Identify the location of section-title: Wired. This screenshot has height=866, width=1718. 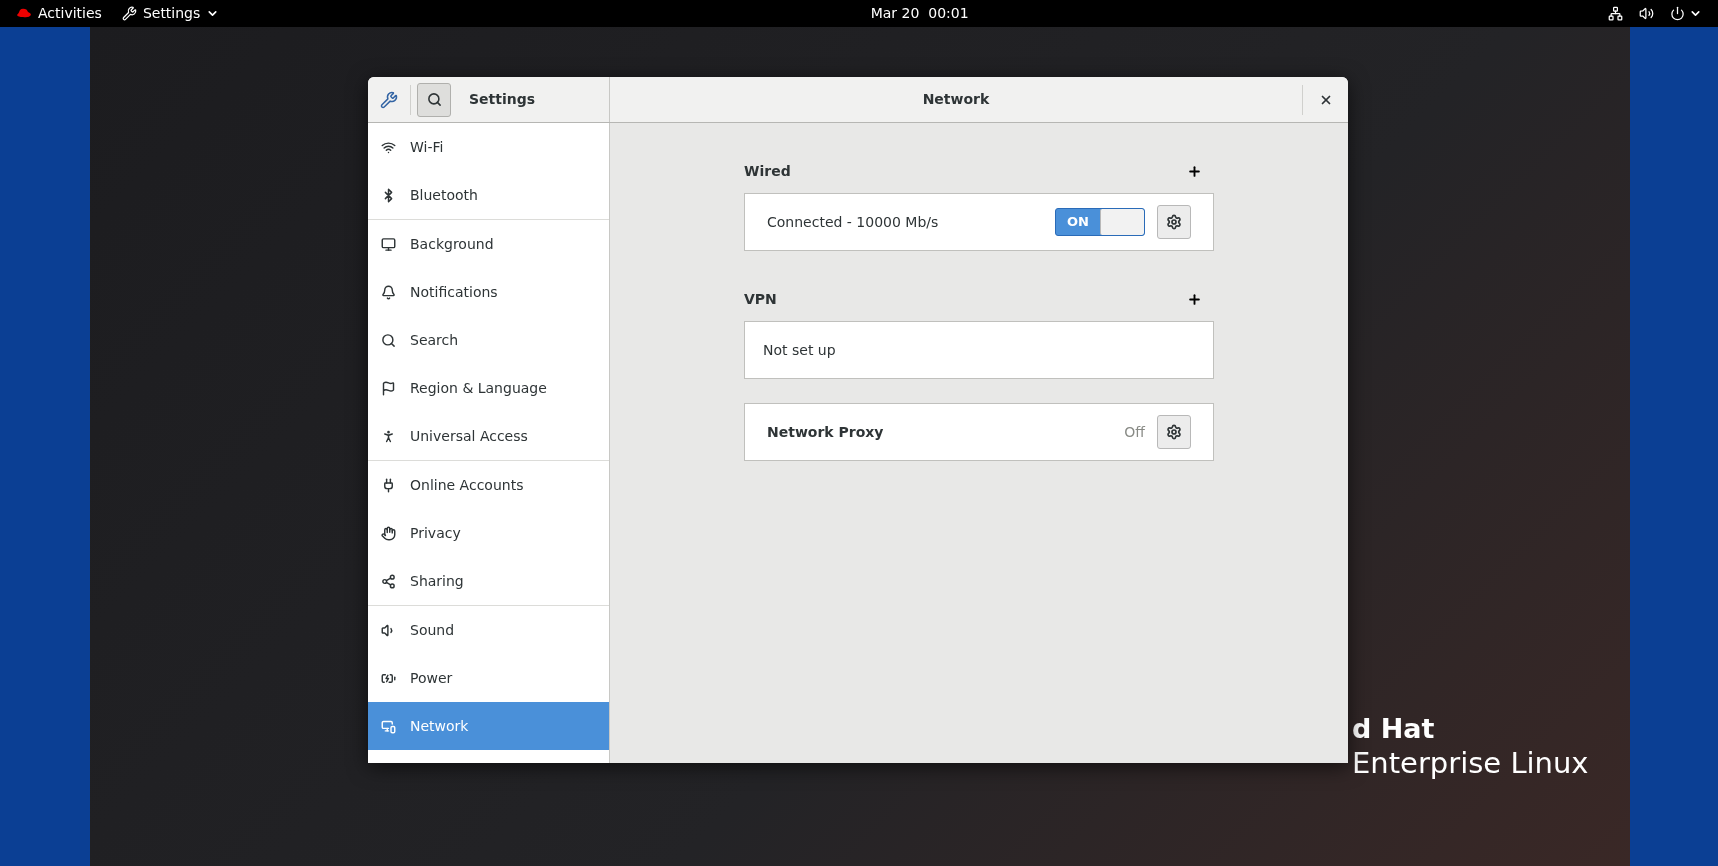
(767, 171).